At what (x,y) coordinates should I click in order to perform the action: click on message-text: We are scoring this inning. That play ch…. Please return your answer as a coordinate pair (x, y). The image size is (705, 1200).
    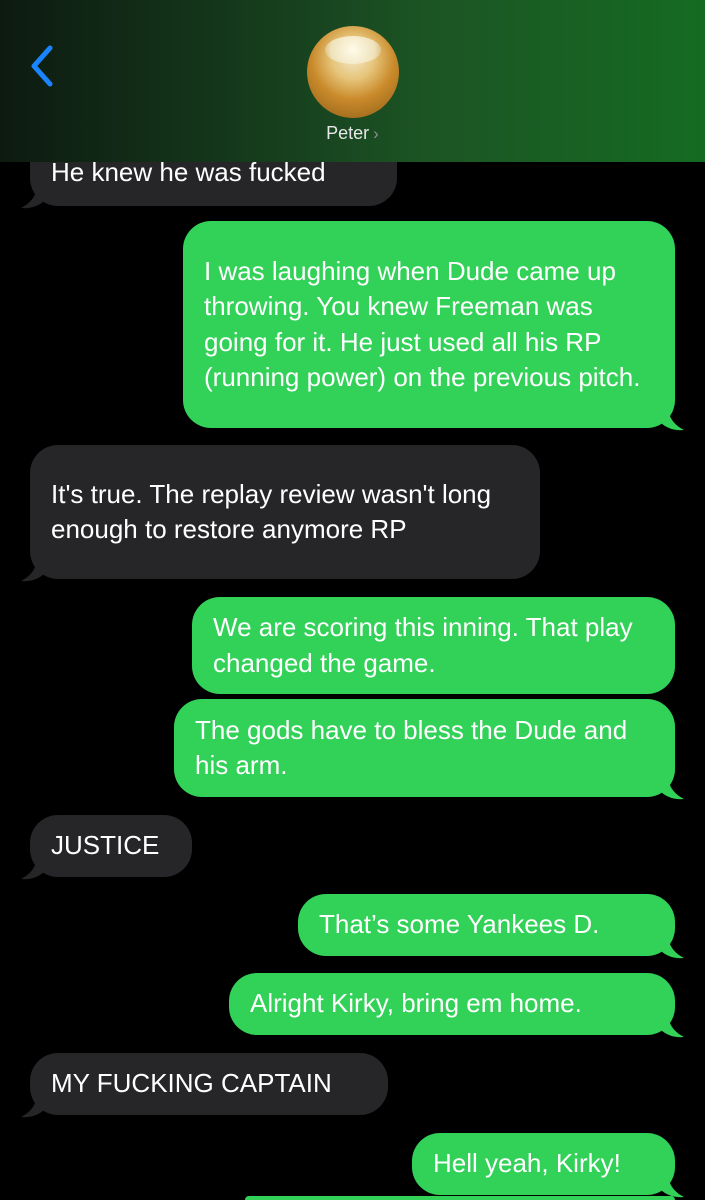
    Looking at the image, I should click on (423, 645).